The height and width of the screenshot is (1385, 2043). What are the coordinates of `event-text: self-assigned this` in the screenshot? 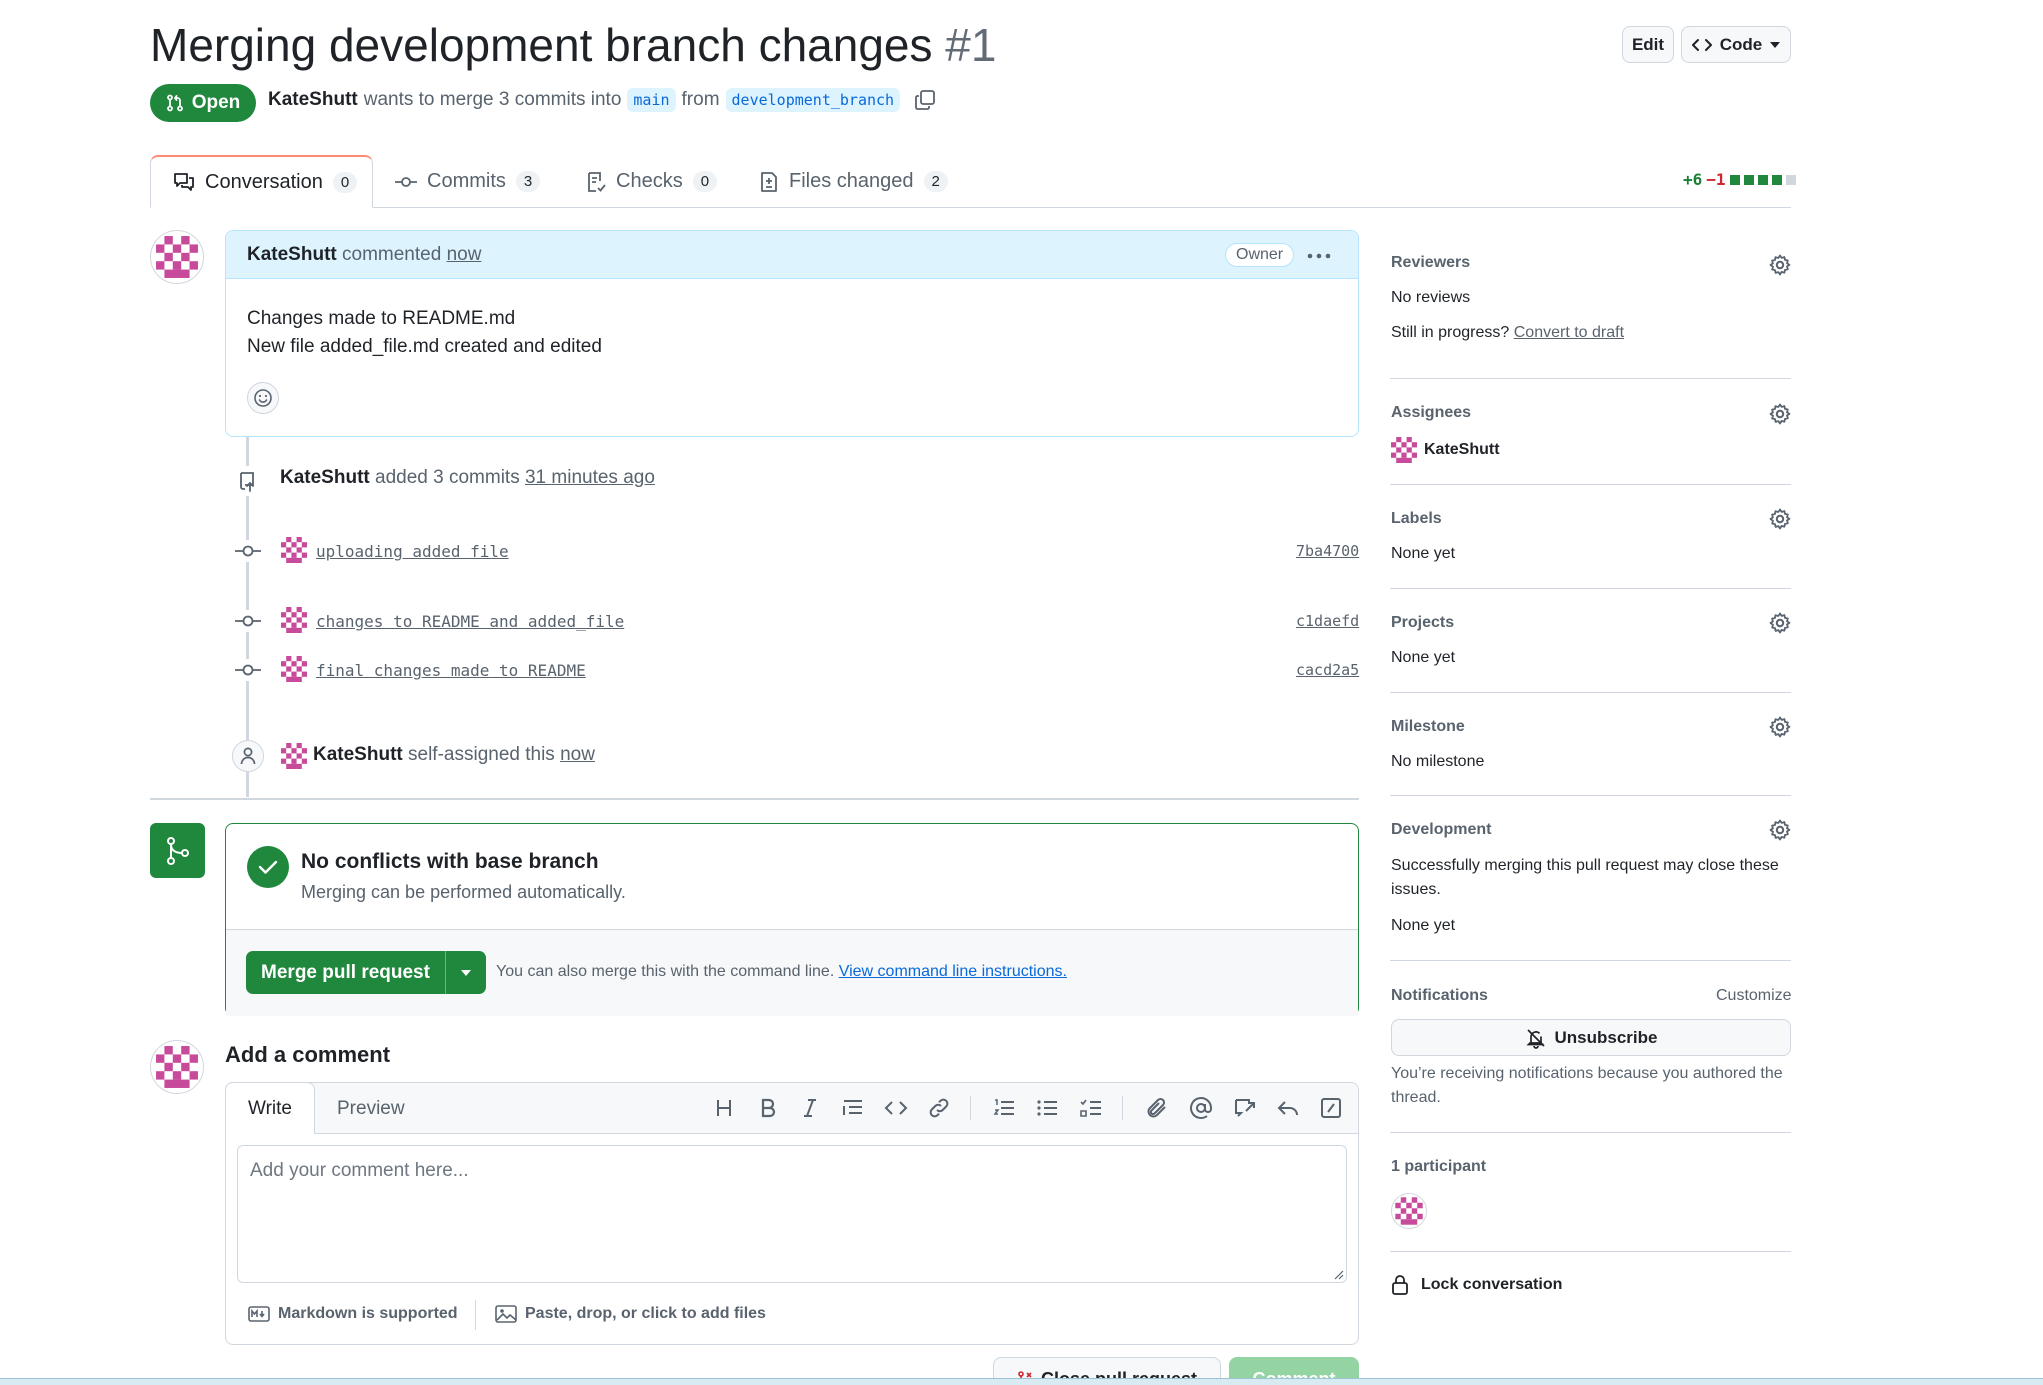 It's located at (481, 754).